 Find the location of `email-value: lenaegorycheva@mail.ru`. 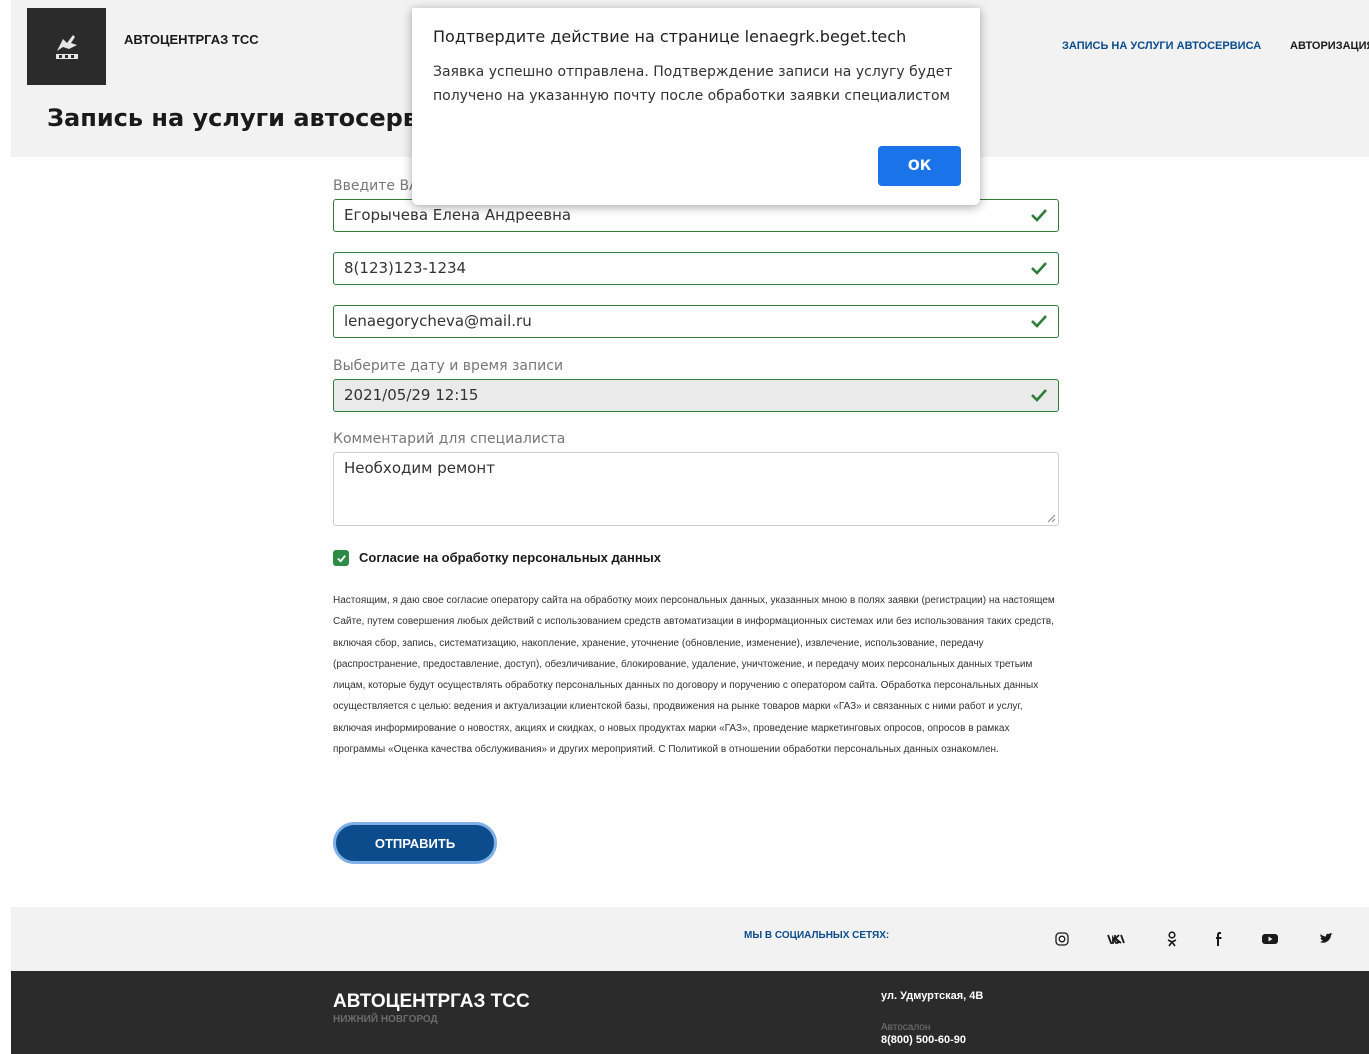

email-value: lenaegorycheva@mail.ru is located at coordinates (438, 321).